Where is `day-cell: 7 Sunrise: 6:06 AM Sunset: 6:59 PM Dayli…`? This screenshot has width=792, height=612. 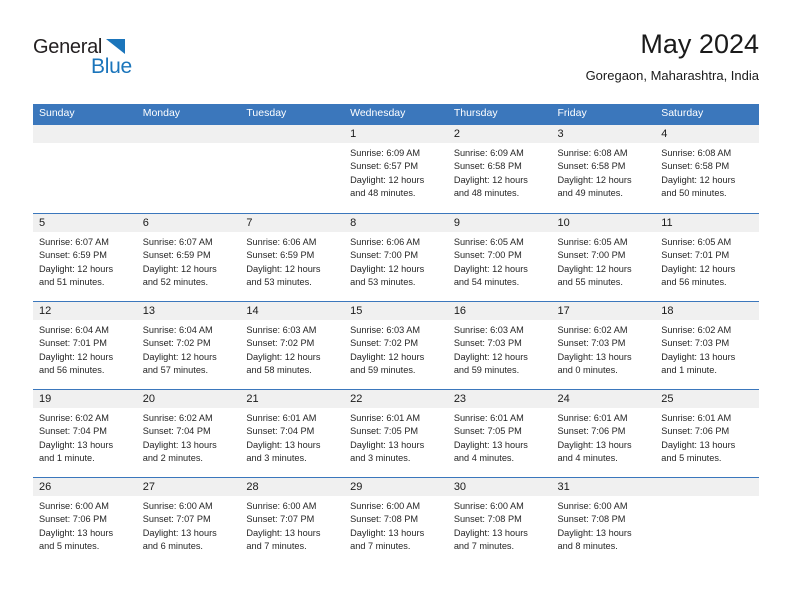 day-cell: 7 Sunrise: 6:06 AM Sunset: 6:59 PM Dayli… is located at coordinates (292, 257).